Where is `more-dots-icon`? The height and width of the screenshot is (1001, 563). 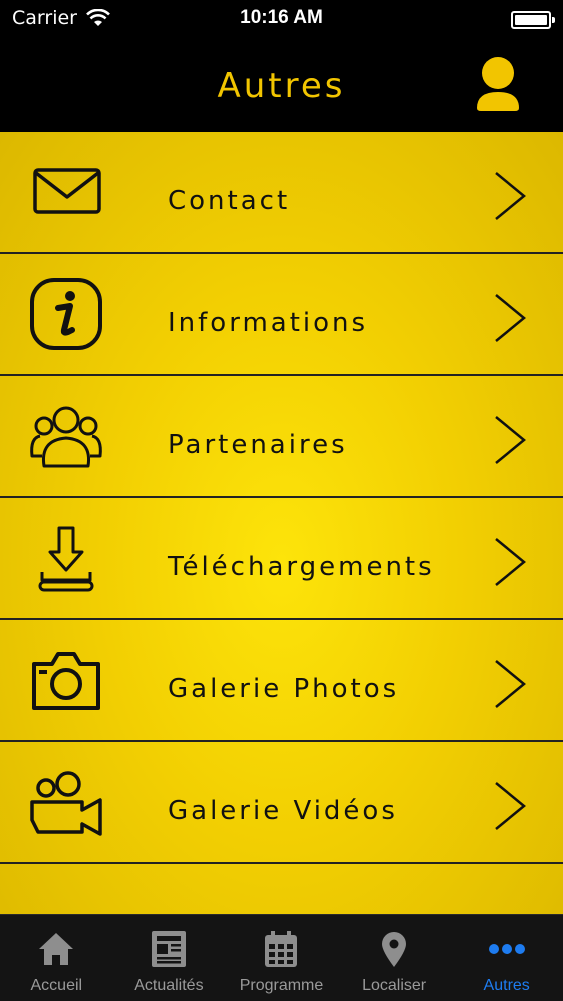 more-dots-icon is located at coordinates (506, 949).